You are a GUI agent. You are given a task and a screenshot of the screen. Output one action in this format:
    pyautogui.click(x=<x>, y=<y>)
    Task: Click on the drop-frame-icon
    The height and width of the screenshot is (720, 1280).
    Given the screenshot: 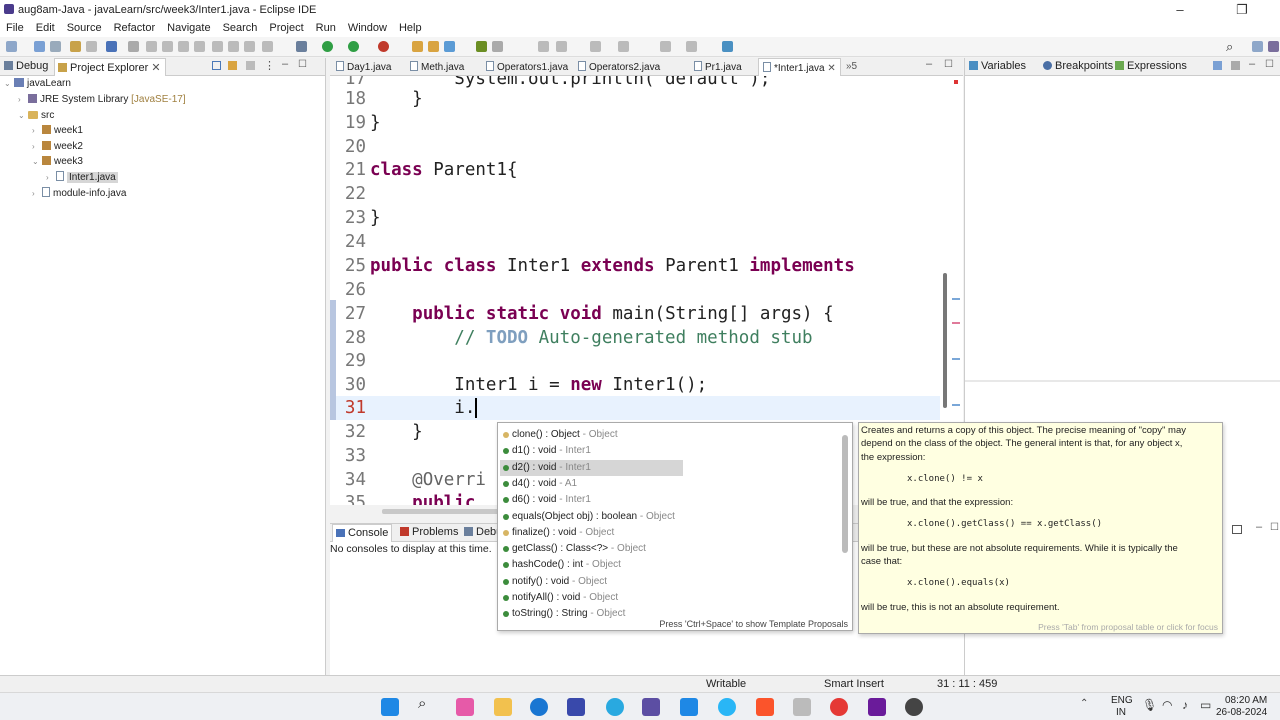 What is the action you would take?
    pyautogui.click(x=267, y=46)
    